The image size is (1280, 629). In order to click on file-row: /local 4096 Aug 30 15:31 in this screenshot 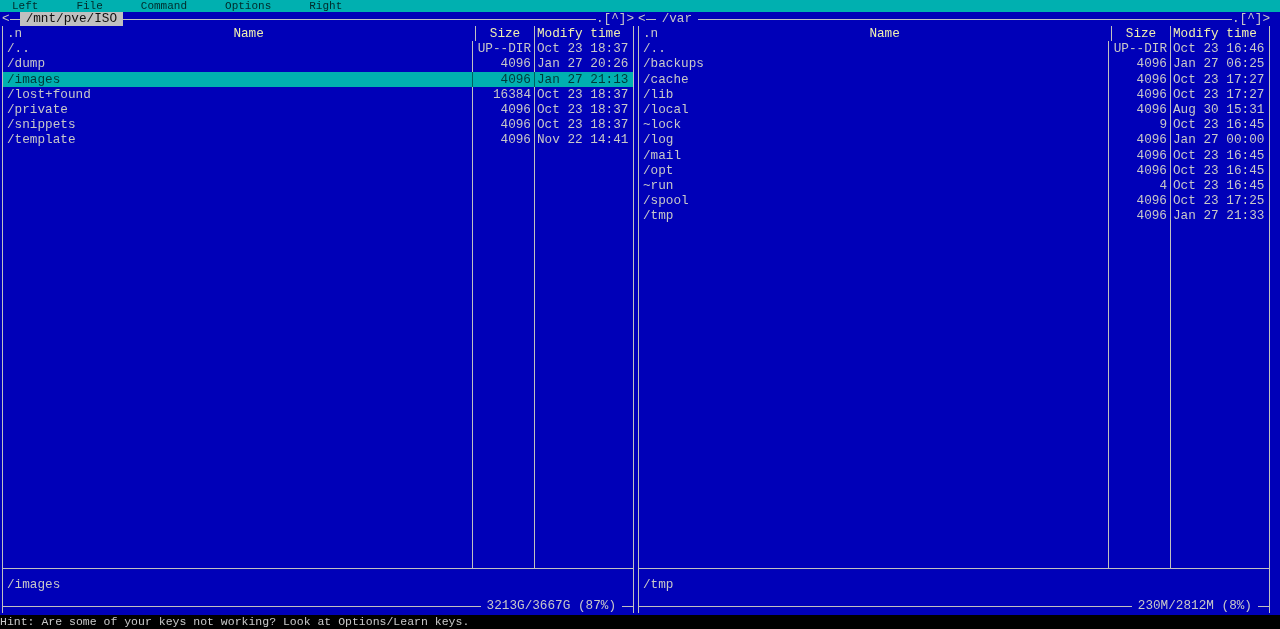, I will do `click(954, 109)`.